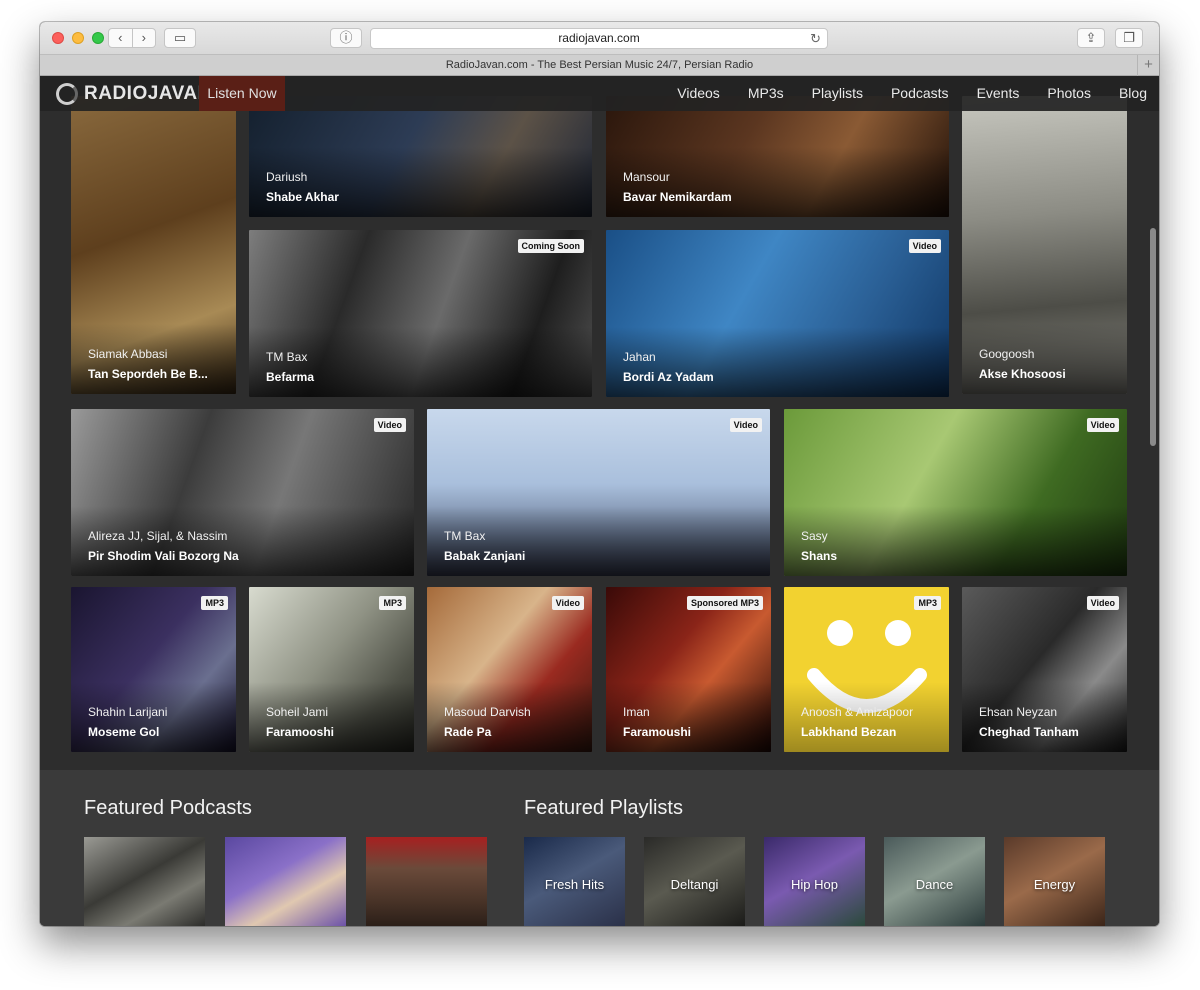 This screenshot has height=990, width=1200. I want to click on show-tabs-icon: ❐, so click(1129, 38).